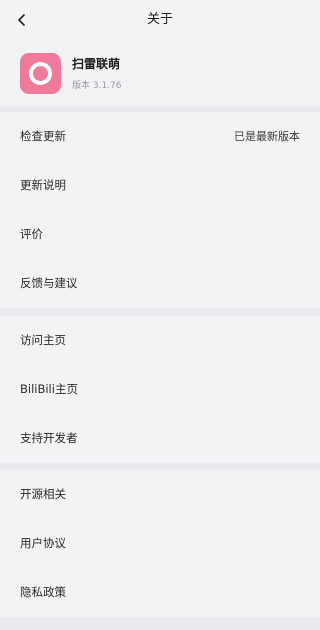  I want to click on app-version: 版本 3.1.76, so click(97, 86).